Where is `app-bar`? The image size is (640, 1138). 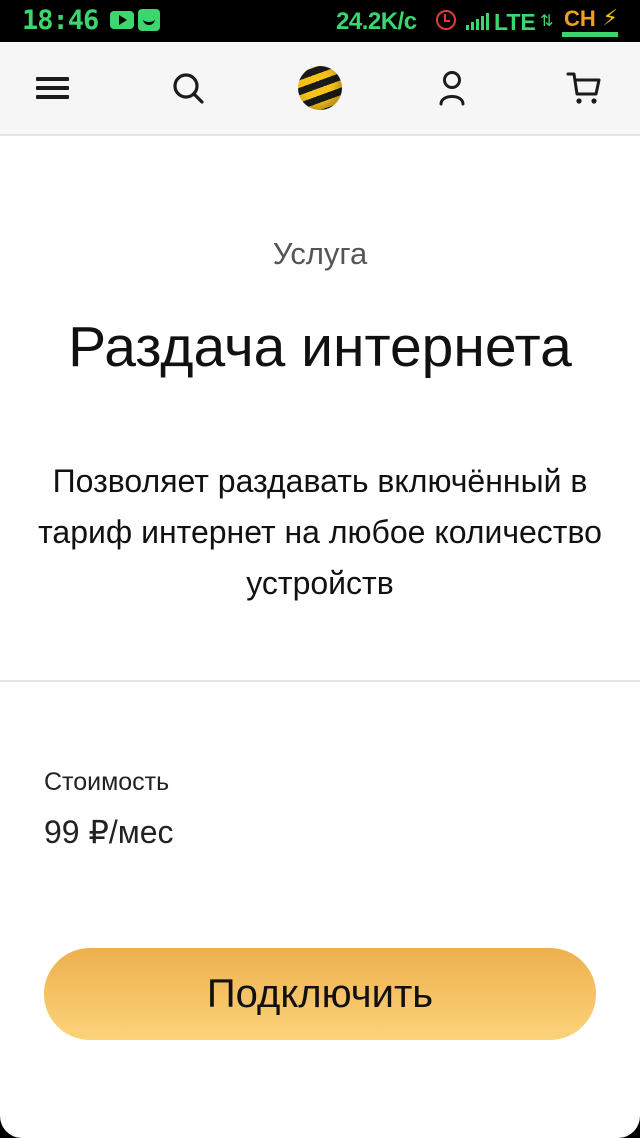 app-bar is located at coordinates (320, 89).